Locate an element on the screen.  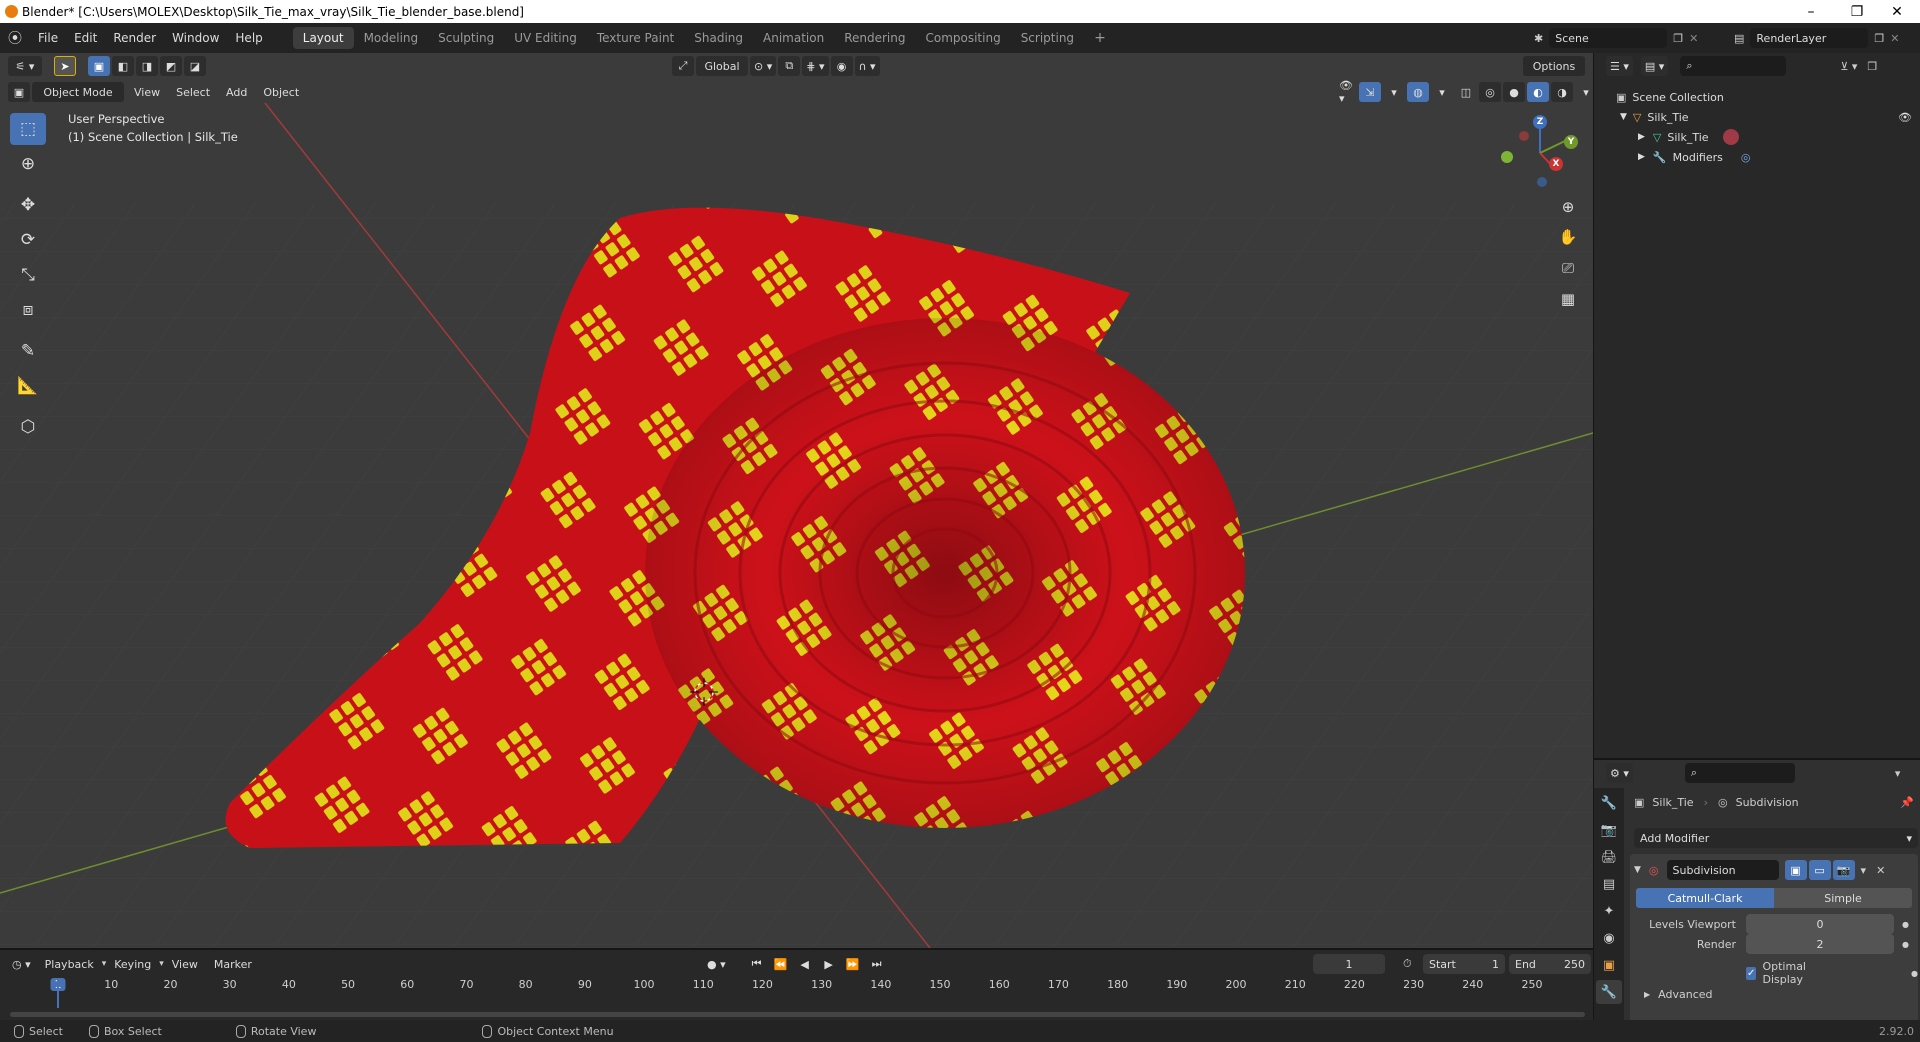
tab-modeling: Modeling is located at coordinates (391, 38).